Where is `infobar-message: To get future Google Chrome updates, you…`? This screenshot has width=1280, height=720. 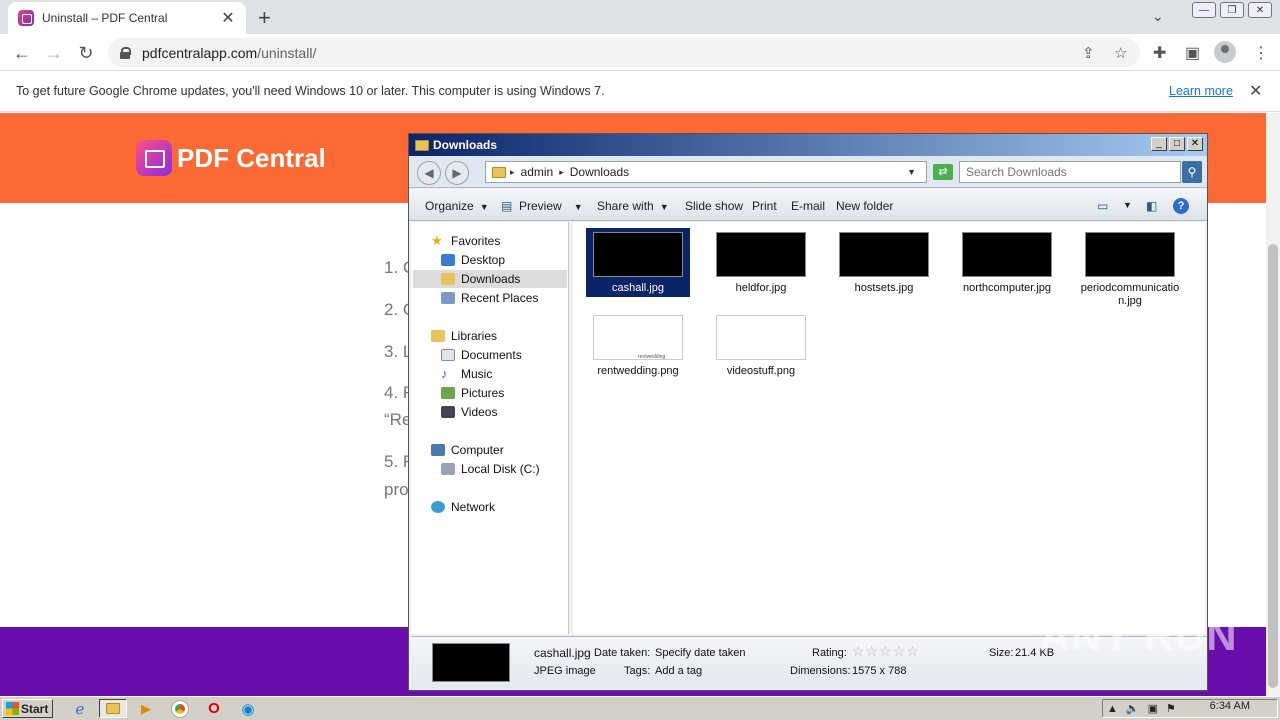
infobar-message: To get future Google Chrome updates, you… is located at coordinates (310, 91).